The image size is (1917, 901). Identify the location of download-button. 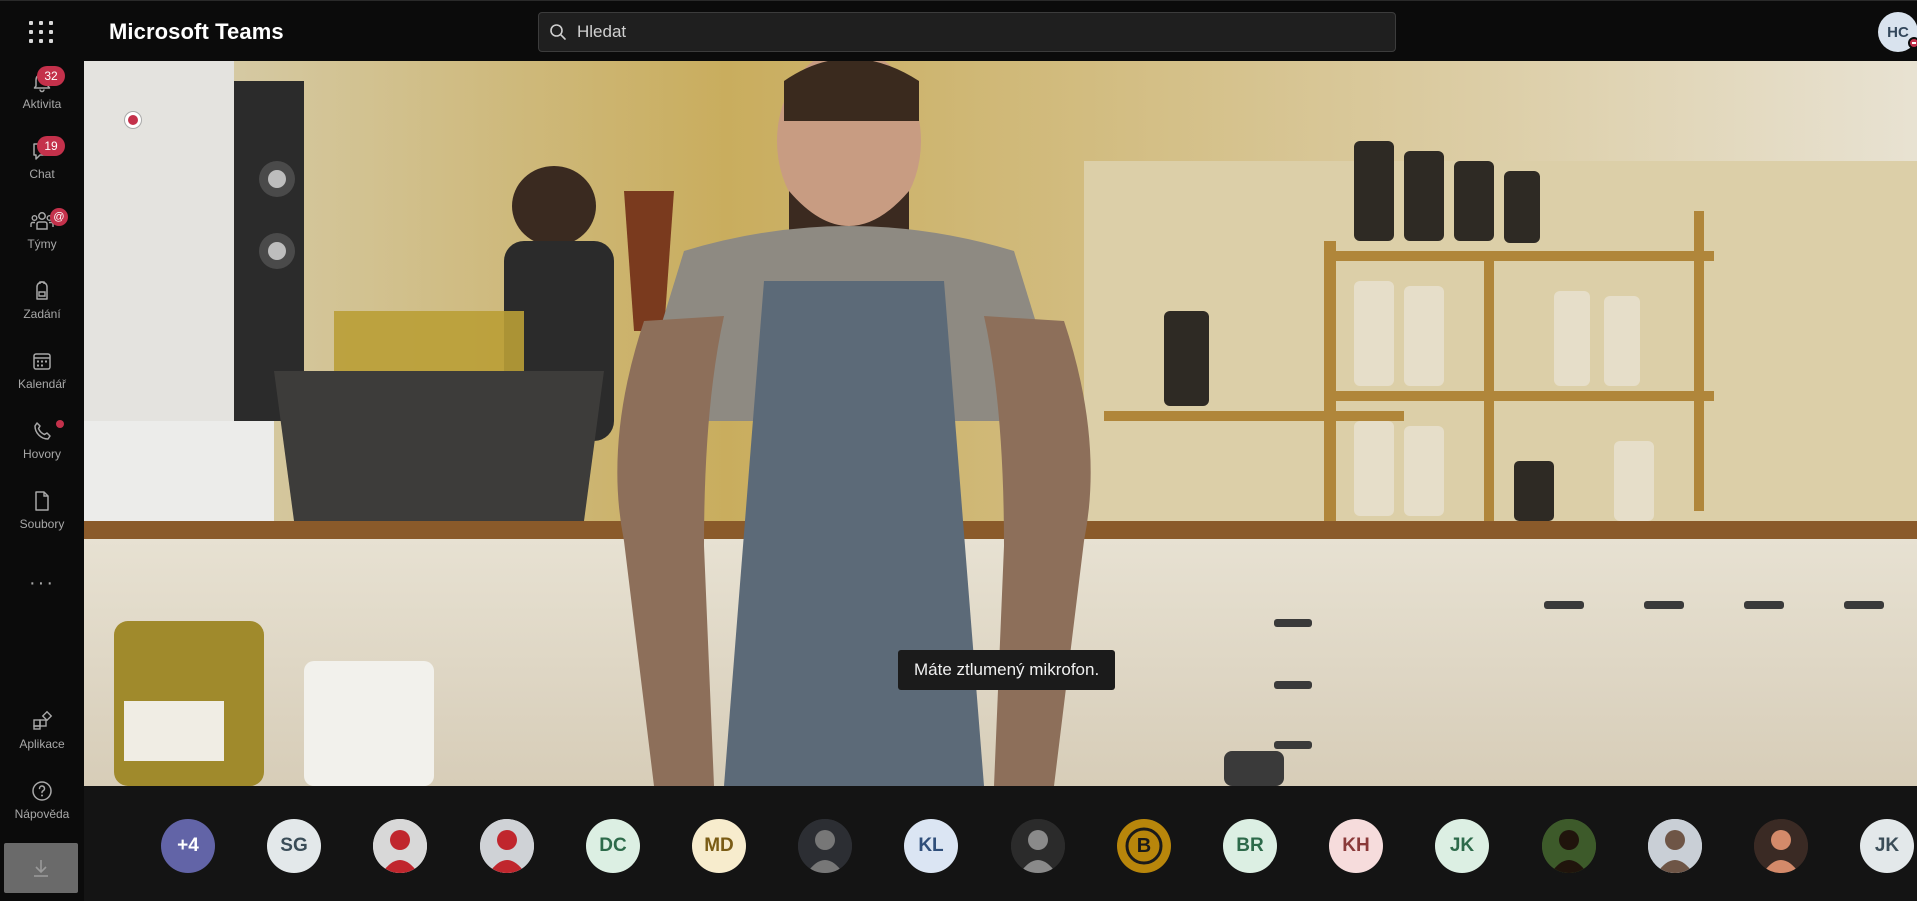
(41, 868).